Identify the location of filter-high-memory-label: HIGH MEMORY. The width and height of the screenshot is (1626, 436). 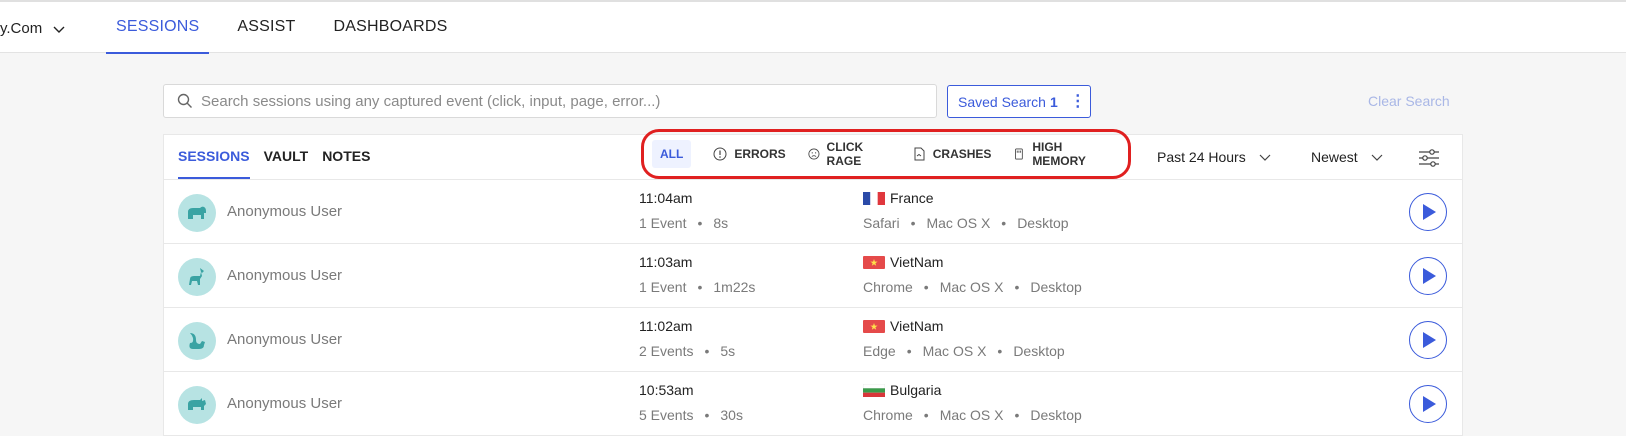
(1059, 154).